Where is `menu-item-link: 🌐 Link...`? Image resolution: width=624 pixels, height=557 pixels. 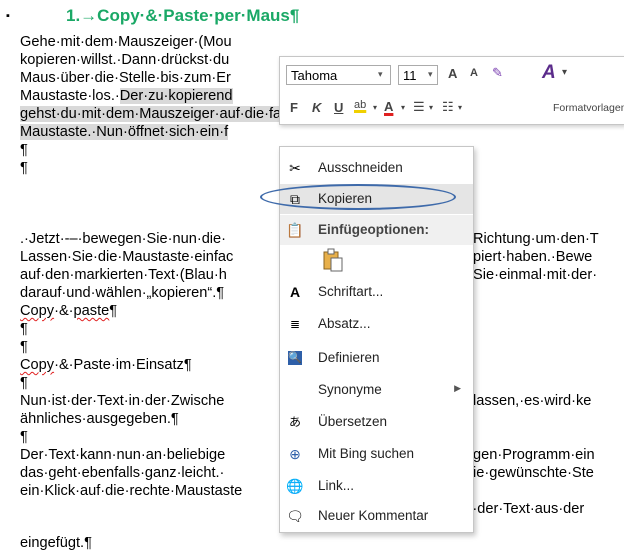
menu-item-link: 🌐 Link... is located at coordinates (376, 486).